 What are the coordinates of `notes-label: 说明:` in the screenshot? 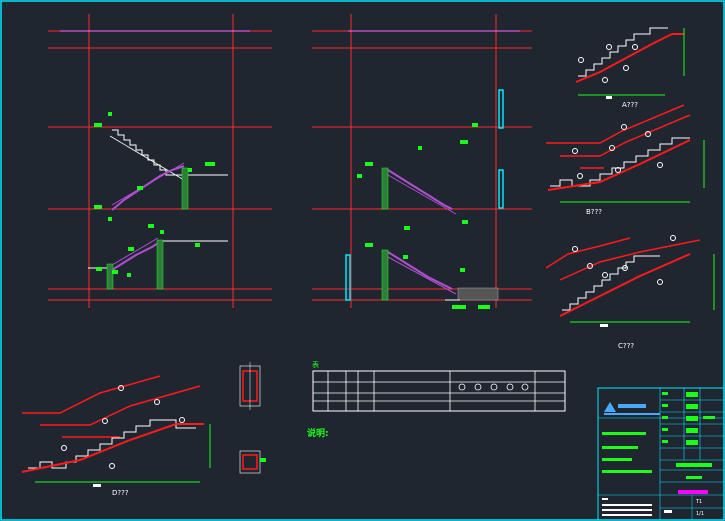 It's located at (318, 433).